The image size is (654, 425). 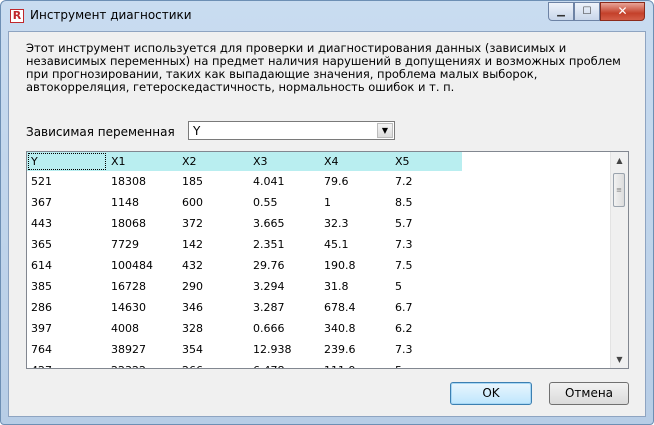 I want to click on table-row: 385 16728 290 3.294 31.8 5, so click(x=244, y=286).